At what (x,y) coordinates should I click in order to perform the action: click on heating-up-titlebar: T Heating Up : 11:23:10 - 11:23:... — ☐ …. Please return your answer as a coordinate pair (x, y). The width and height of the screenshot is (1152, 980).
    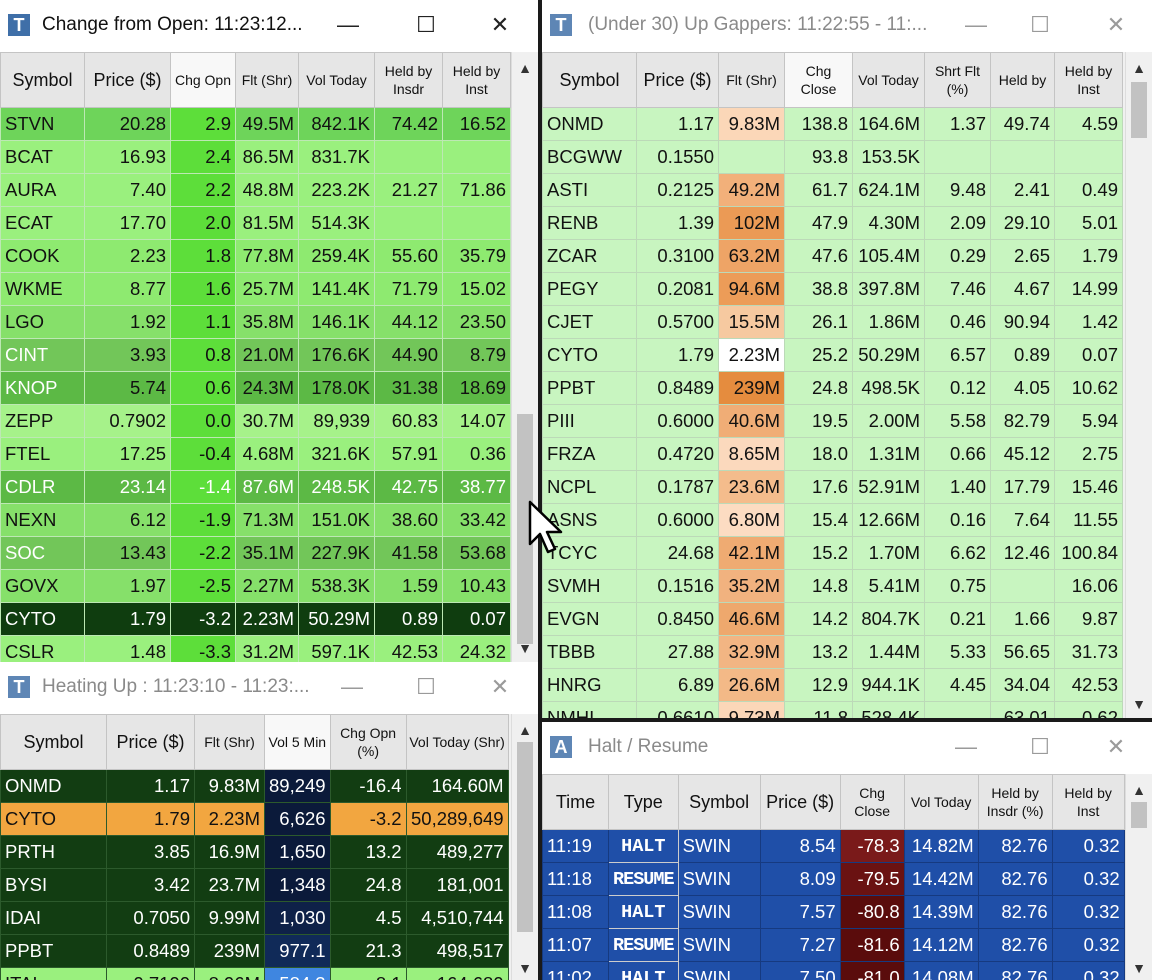
    Looking at the image, I should click on (269, 688).